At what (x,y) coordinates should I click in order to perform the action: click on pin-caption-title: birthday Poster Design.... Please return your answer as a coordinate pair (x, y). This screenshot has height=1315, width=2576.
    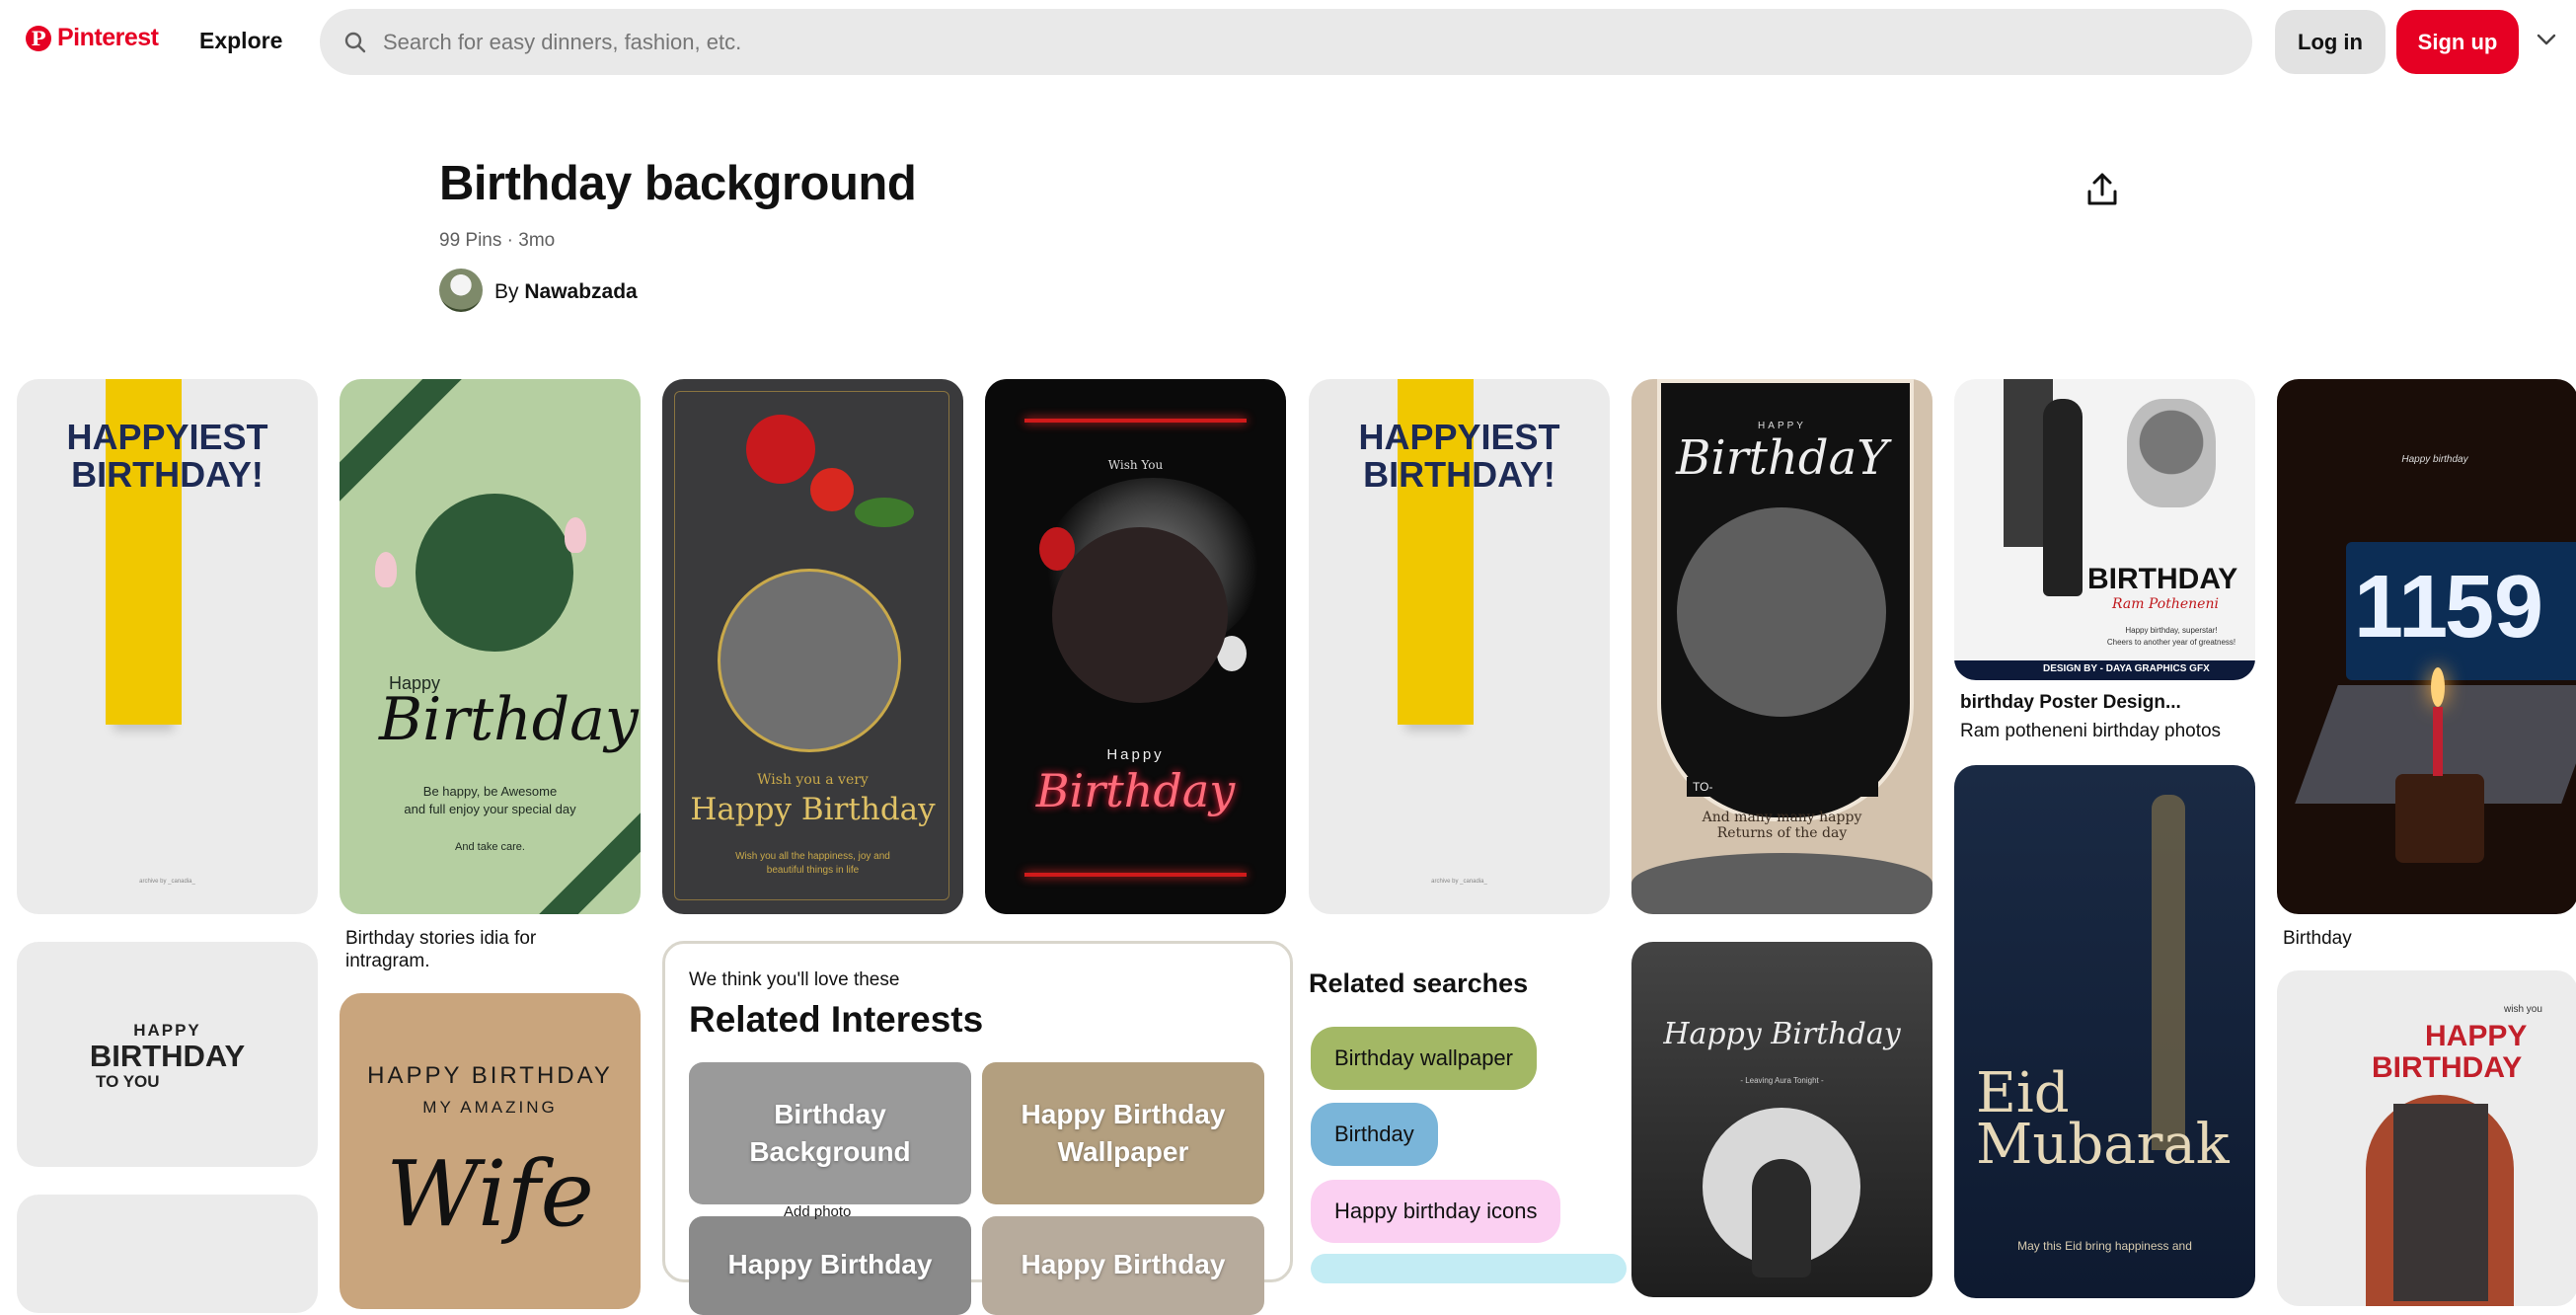
    Looking at the image, I should click on (2070, 703).